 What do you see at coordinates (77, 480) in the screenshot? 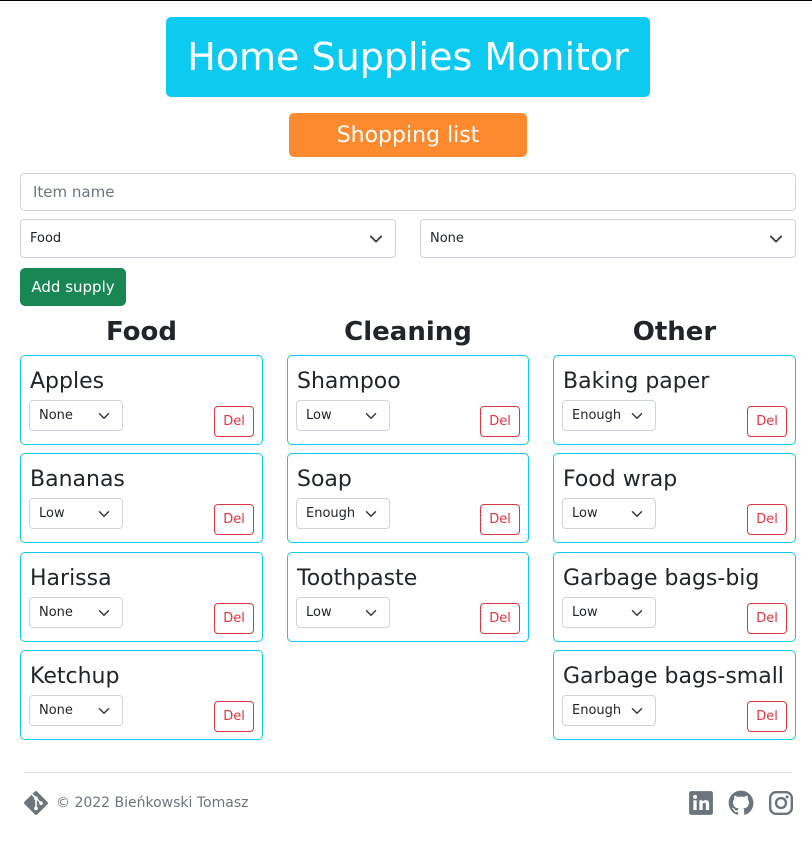
I see `supply-name: Bananas` at bounding box center [77, 480].